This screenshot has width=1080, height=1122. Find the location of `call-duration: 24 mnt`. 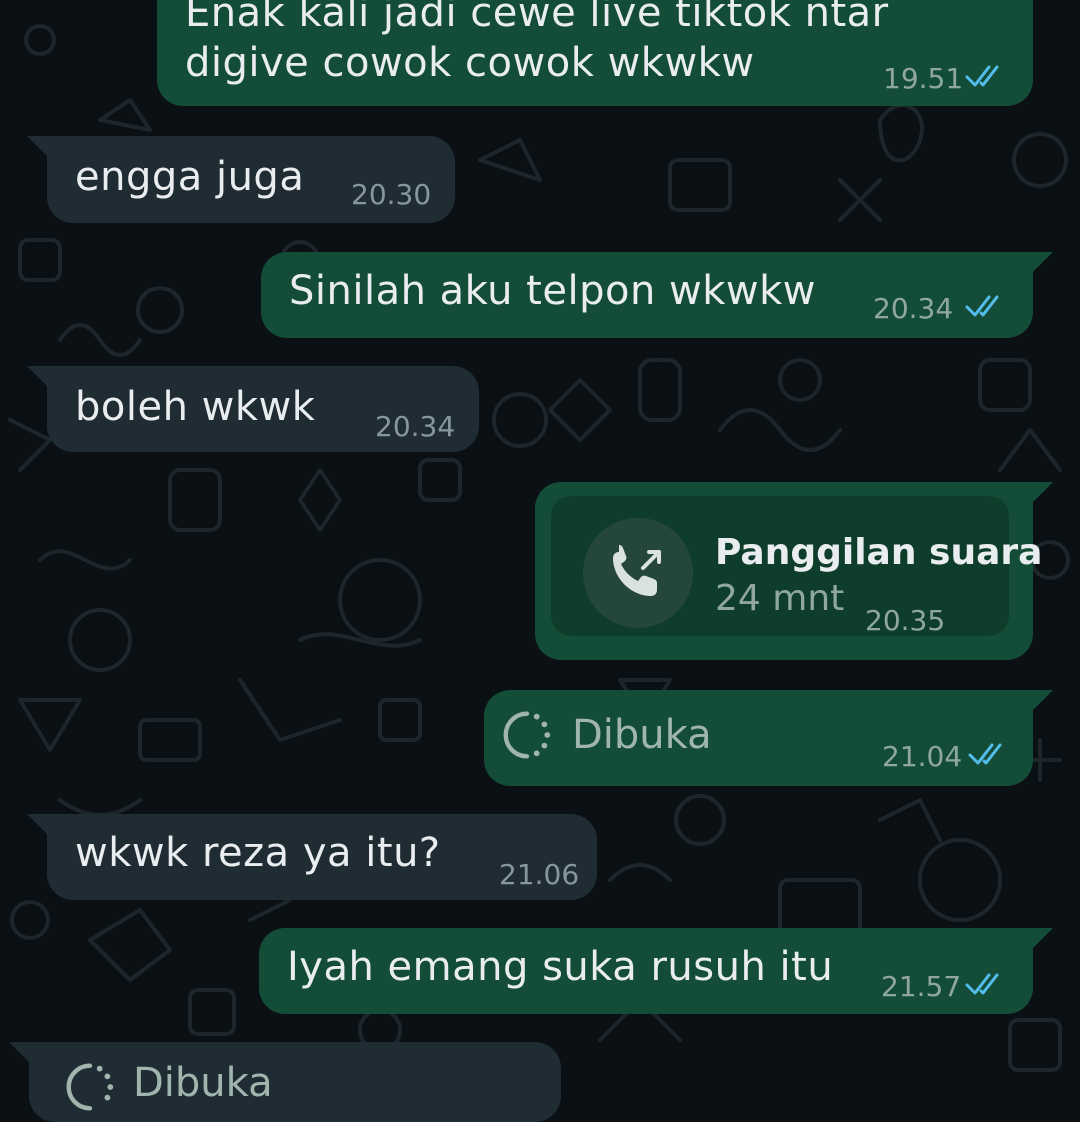

call-duration: 24 mnt is located at coordinates (780, 598).